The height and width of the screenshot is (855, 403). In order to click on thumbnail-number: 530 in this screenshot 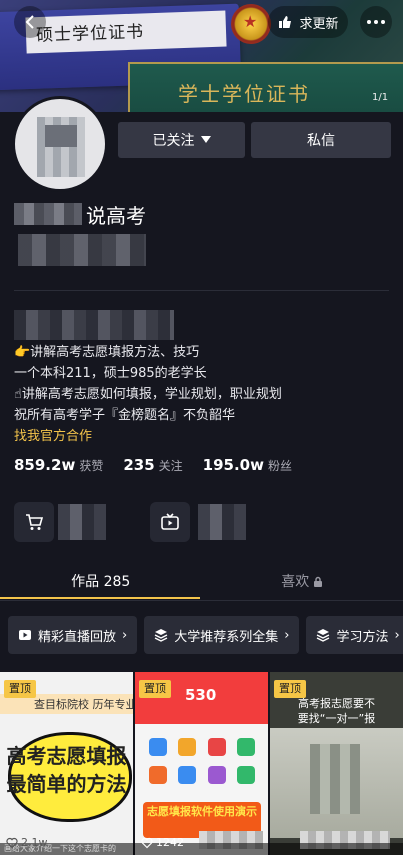, I will do `click(201, 695)`.